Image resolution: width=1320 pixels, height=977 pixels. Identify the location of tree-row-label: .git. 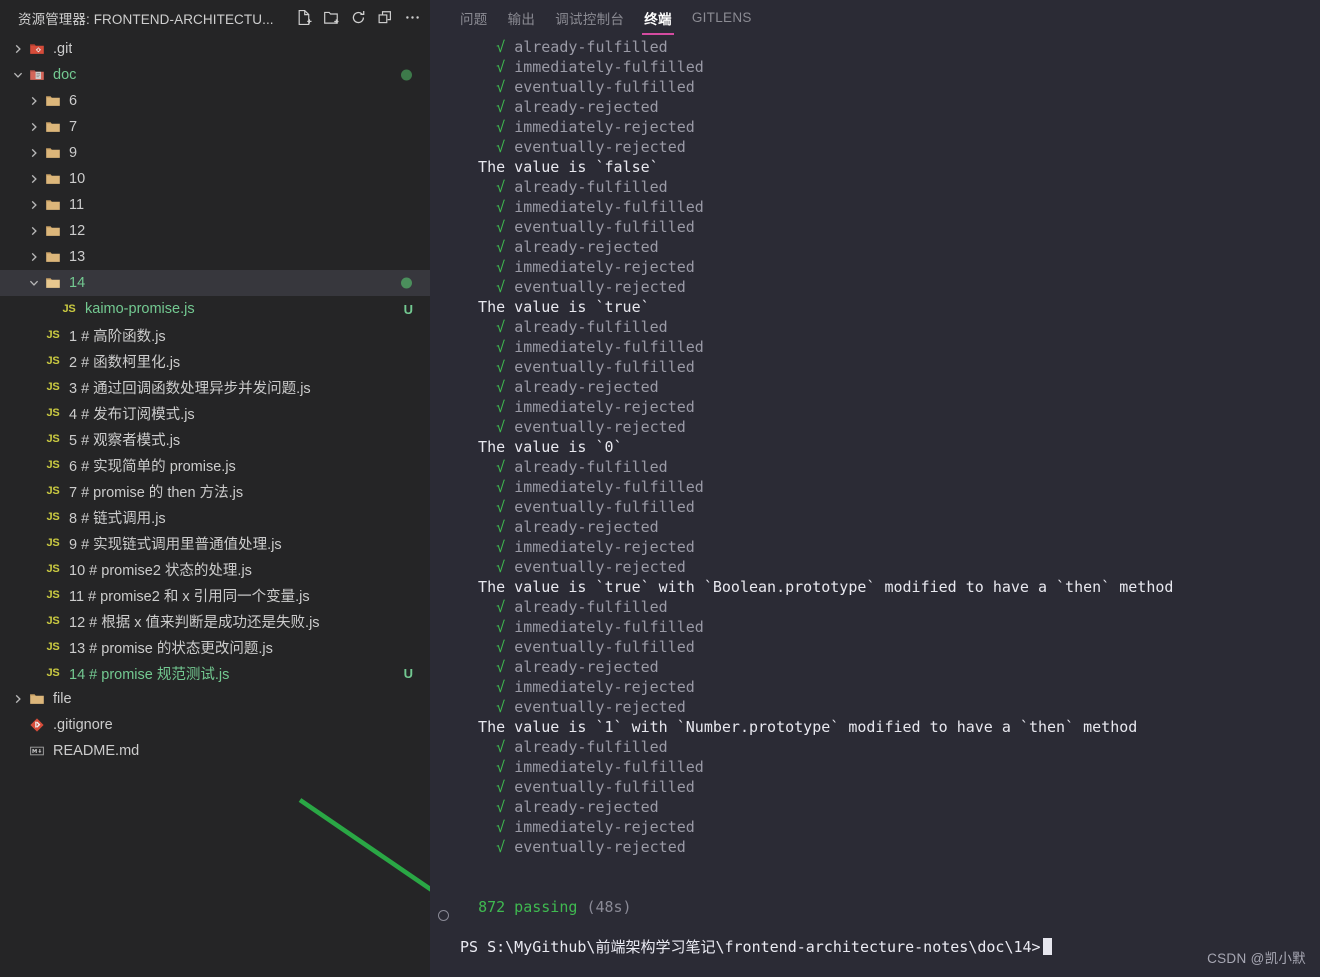
(63, 49).